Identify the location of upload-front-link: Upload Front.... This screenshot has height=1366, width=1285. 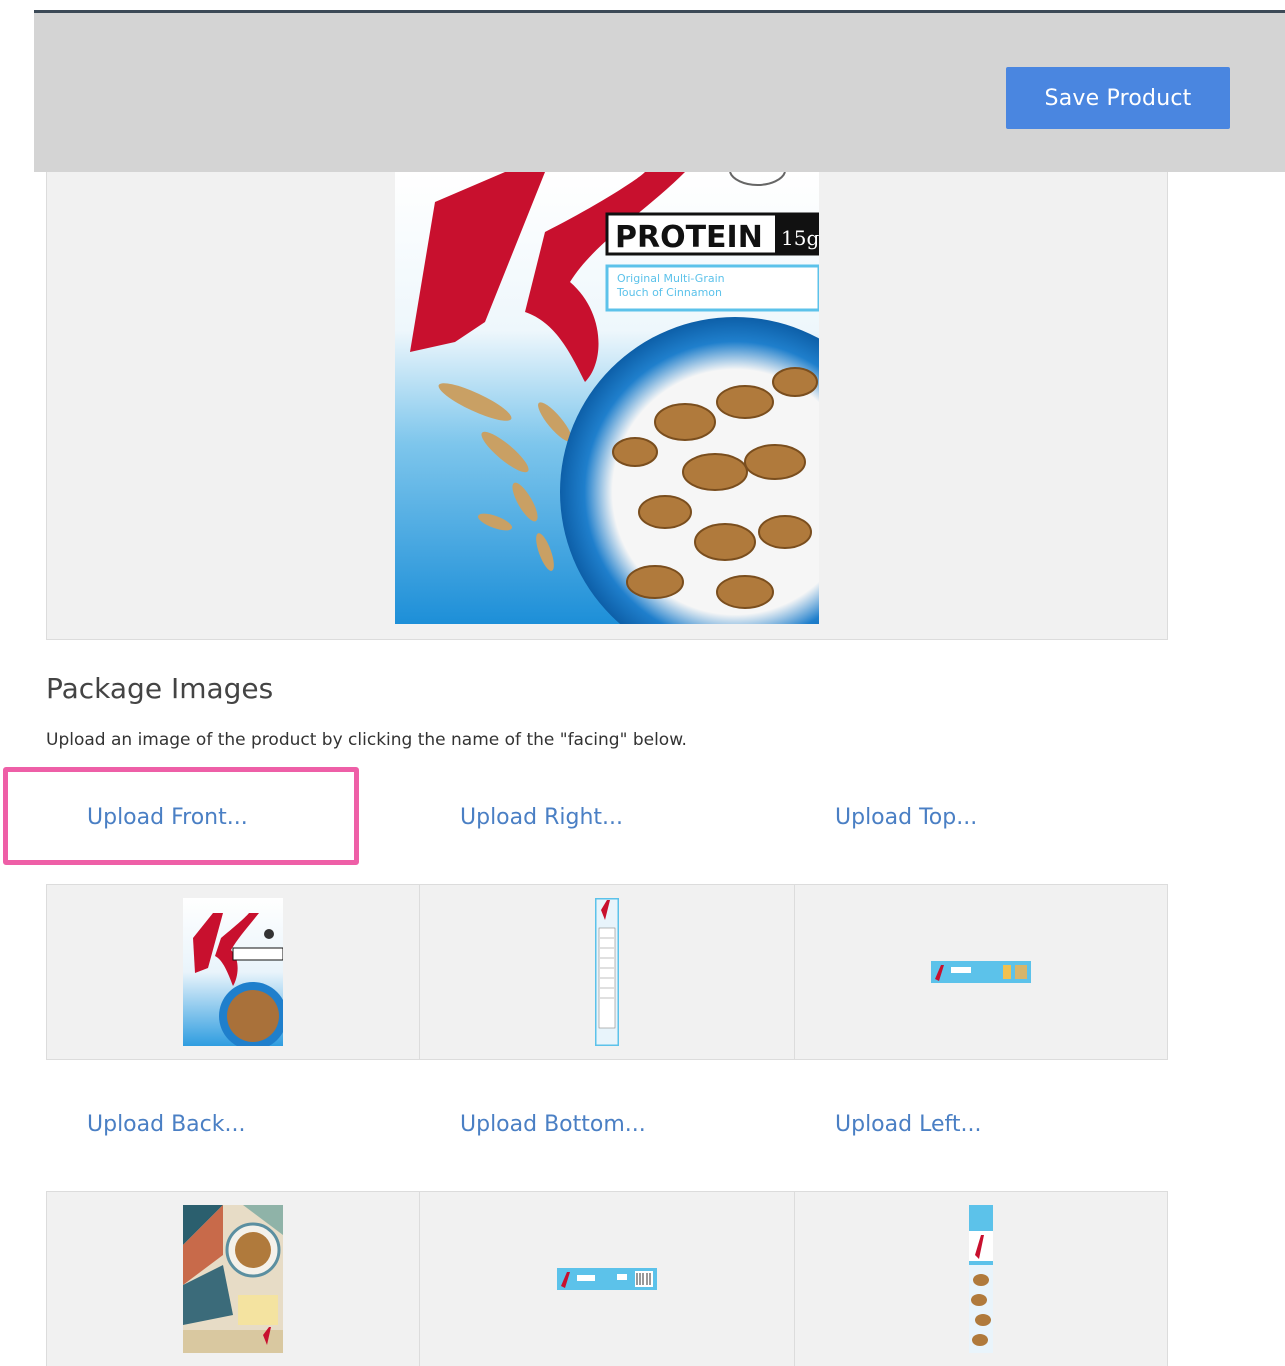
(167, 817).